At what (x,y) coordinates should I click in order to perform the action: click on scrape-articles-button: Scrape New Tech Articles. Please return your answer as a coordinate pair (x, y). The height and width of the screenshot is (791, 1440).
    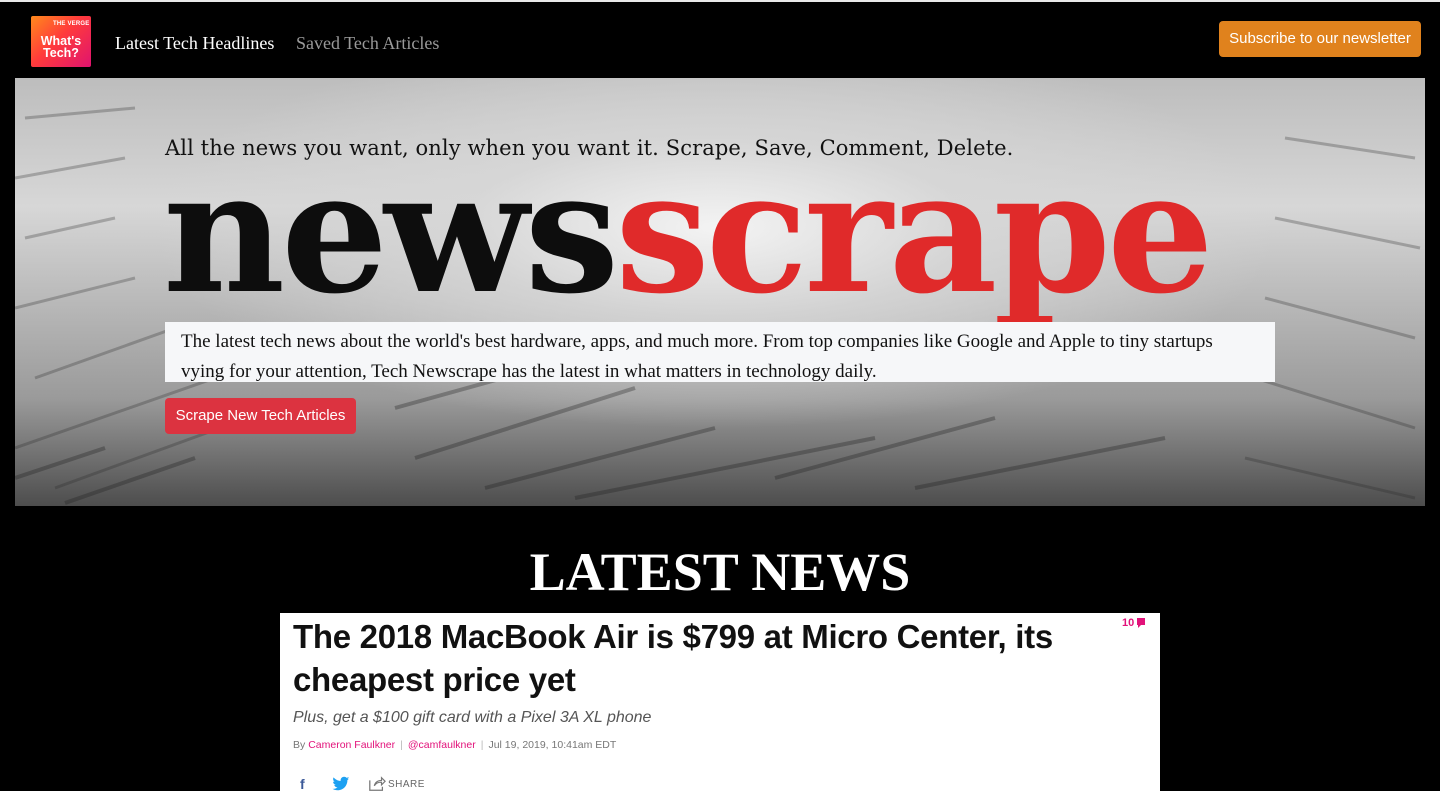
    Looking at the image, I should click on (260, 416).